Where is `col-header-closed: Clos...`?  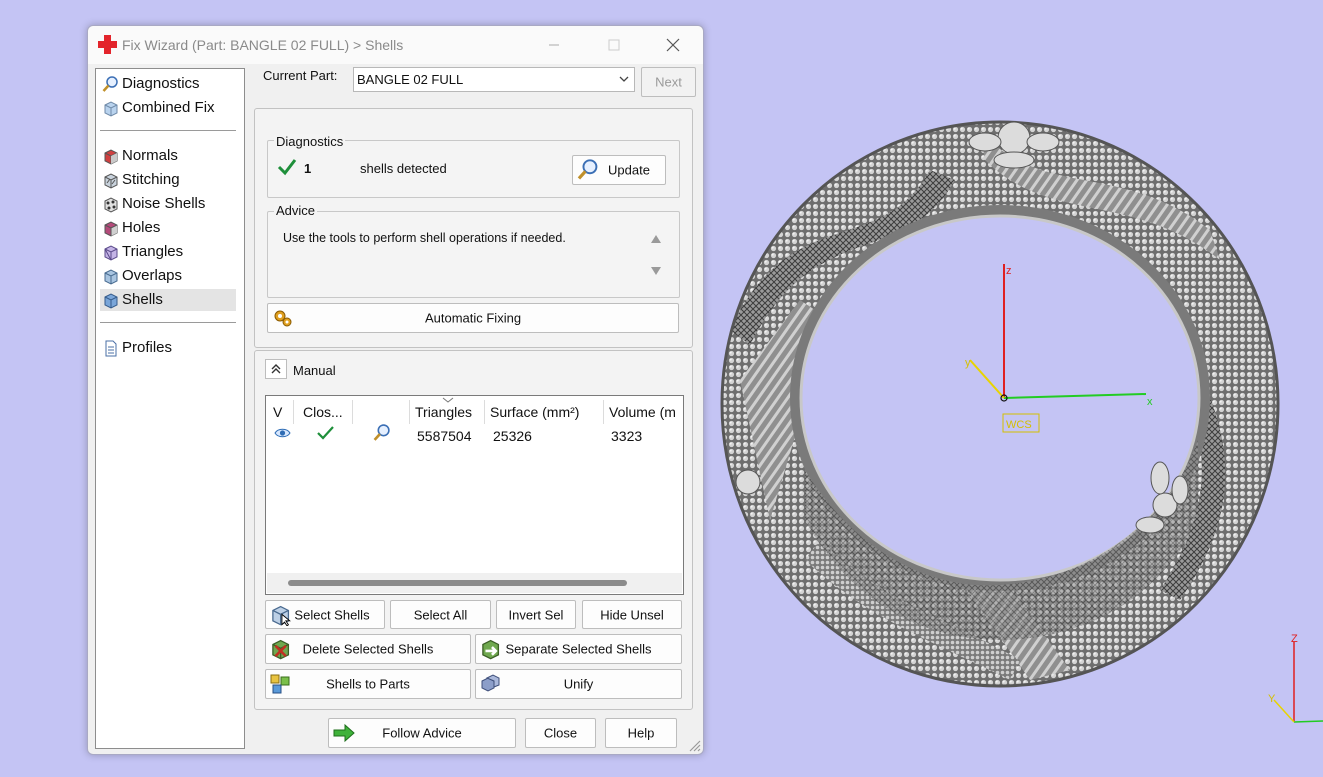 col-header-closed: Clos... is located at coordinates (323, 413).